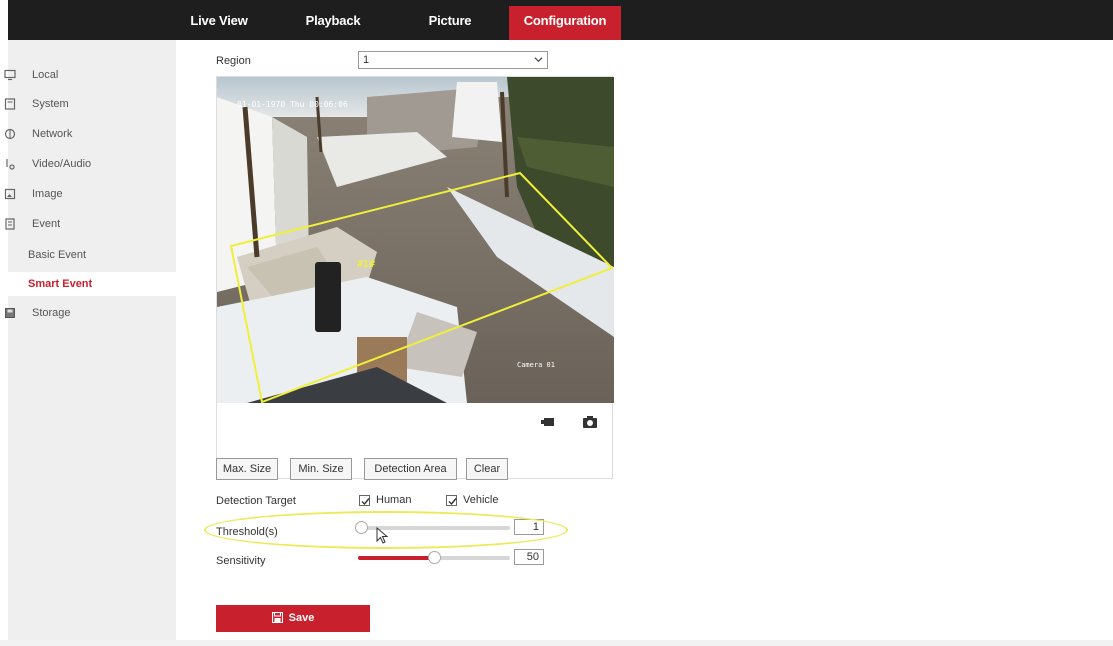  Describe the element at coordinates (394, 500) in the screenshot. I see `human-checkbox-label: Human` at that location.